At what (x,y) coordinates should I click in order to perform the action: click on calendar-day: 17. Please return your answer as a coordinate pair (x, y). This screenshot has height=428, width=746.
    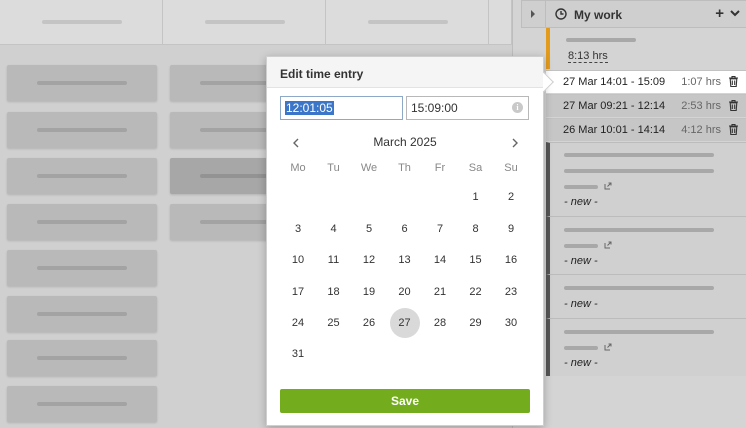
    Looking at the image, I should click on (298, 292).